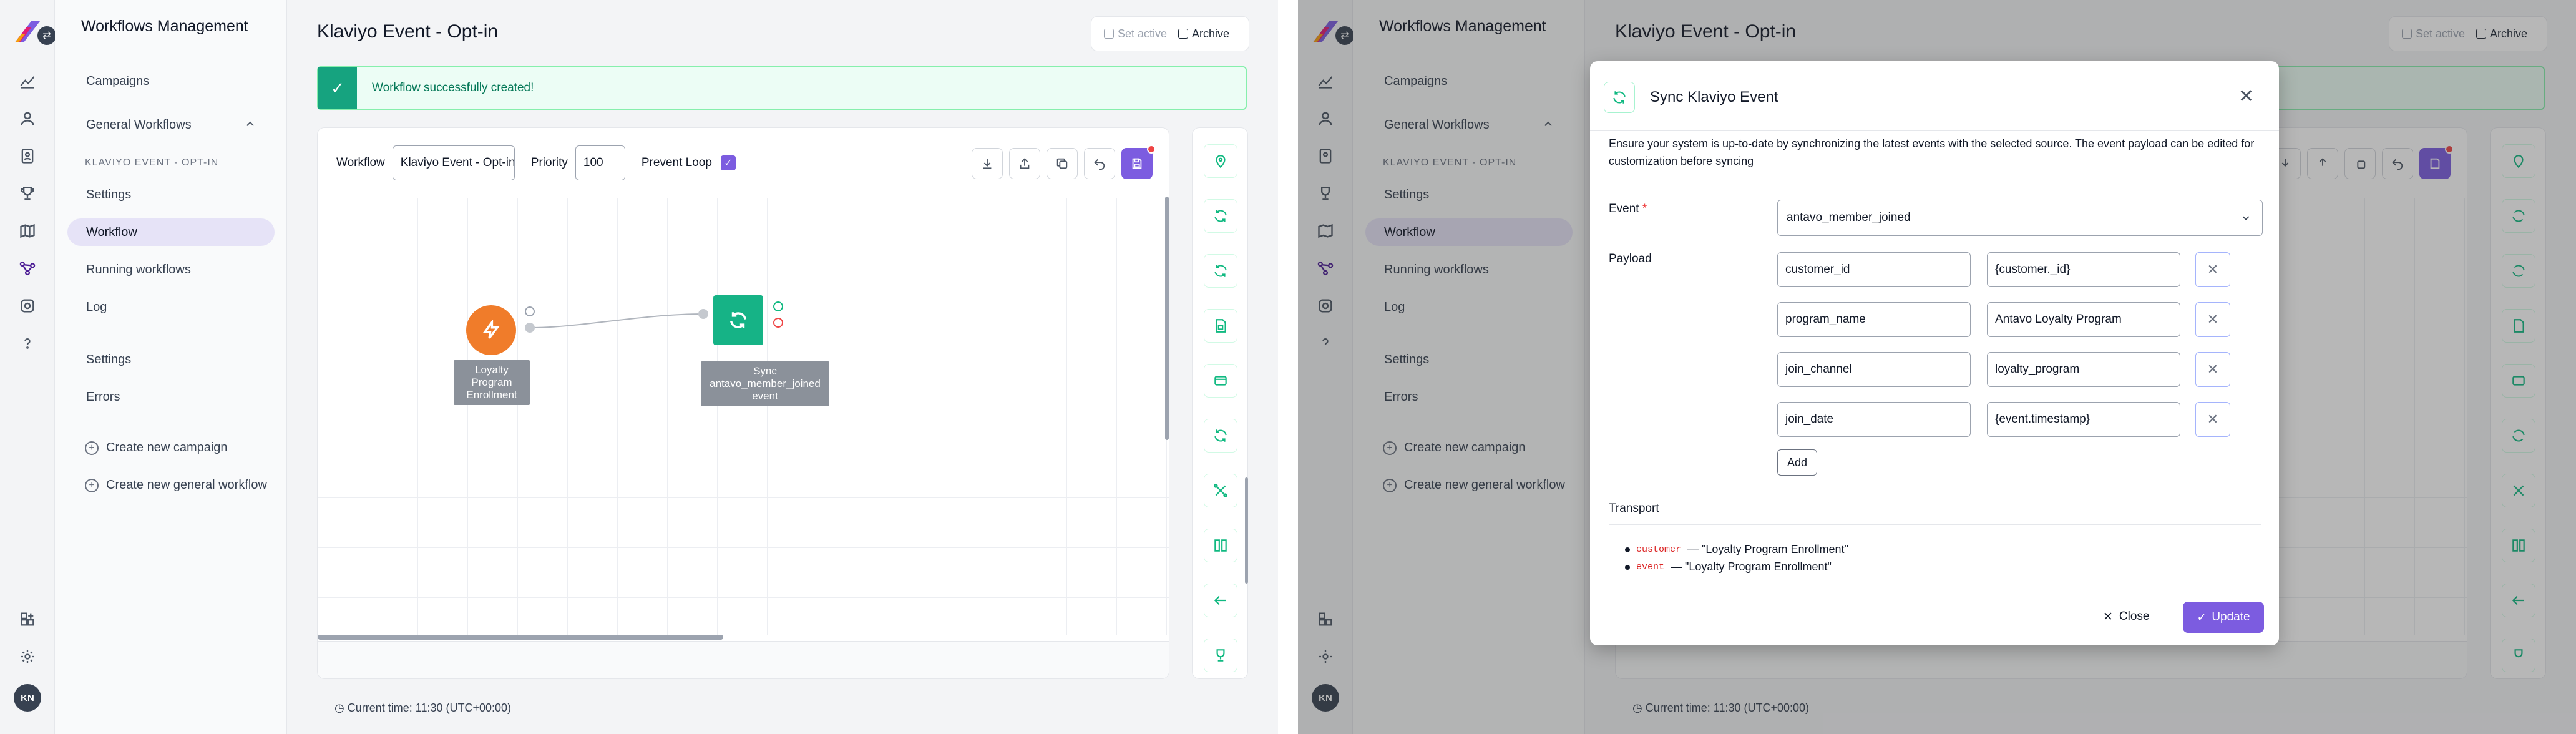 This screenshot has height=734, width=2576. Describe the element at coordinates (1220, 600) in the screenshot. I see `arrow-left-node-icon` at that location.